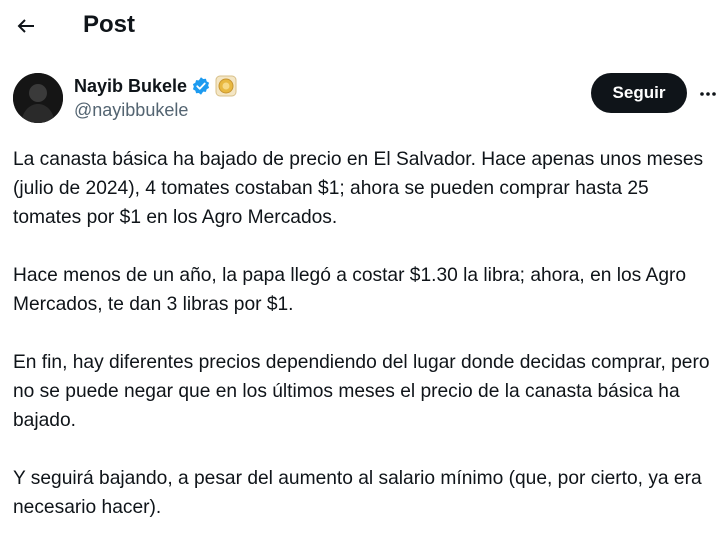  I want to click on more-options-button, so click(707, 94).